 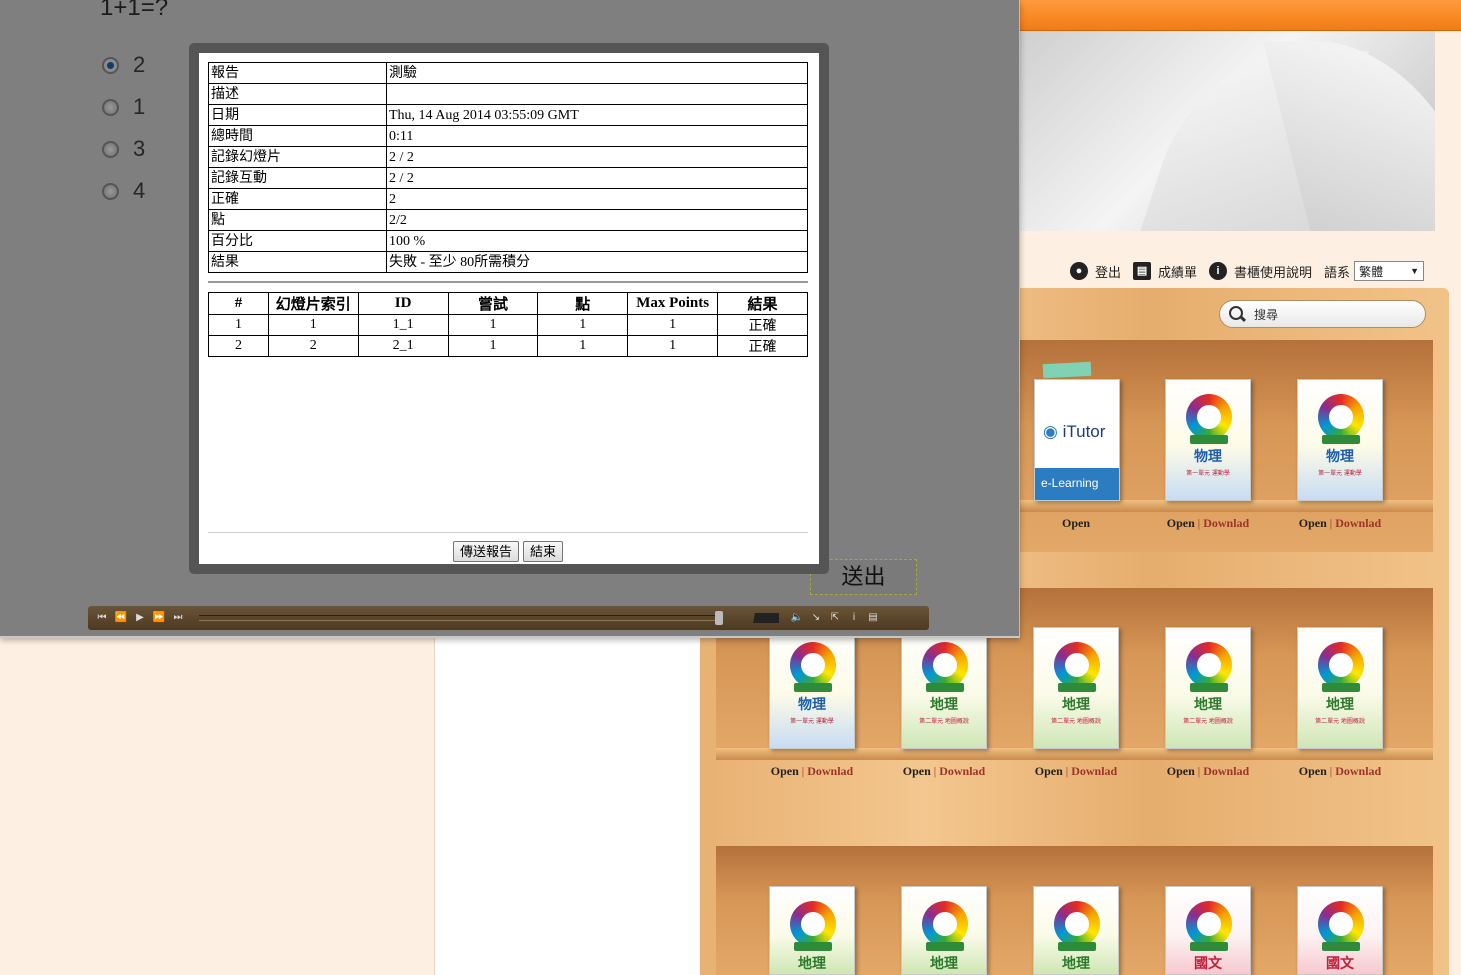 I want to click on book-actions: Open | Downlad, so click(x=1208, y=771).